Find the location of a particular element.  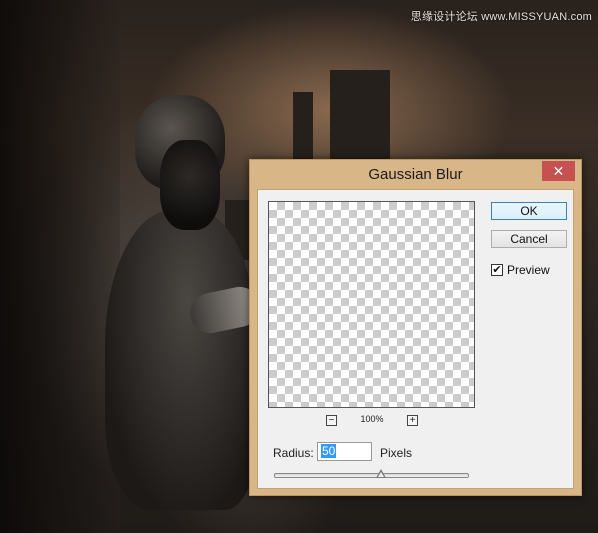

preview-pane is located at coordinates (371, 304).